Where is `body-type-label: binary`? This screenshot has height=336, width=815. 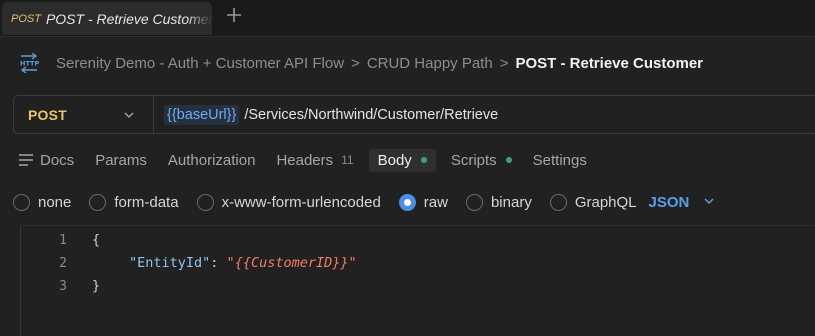 body-type-label: binary is located at coordinates (511, 202).